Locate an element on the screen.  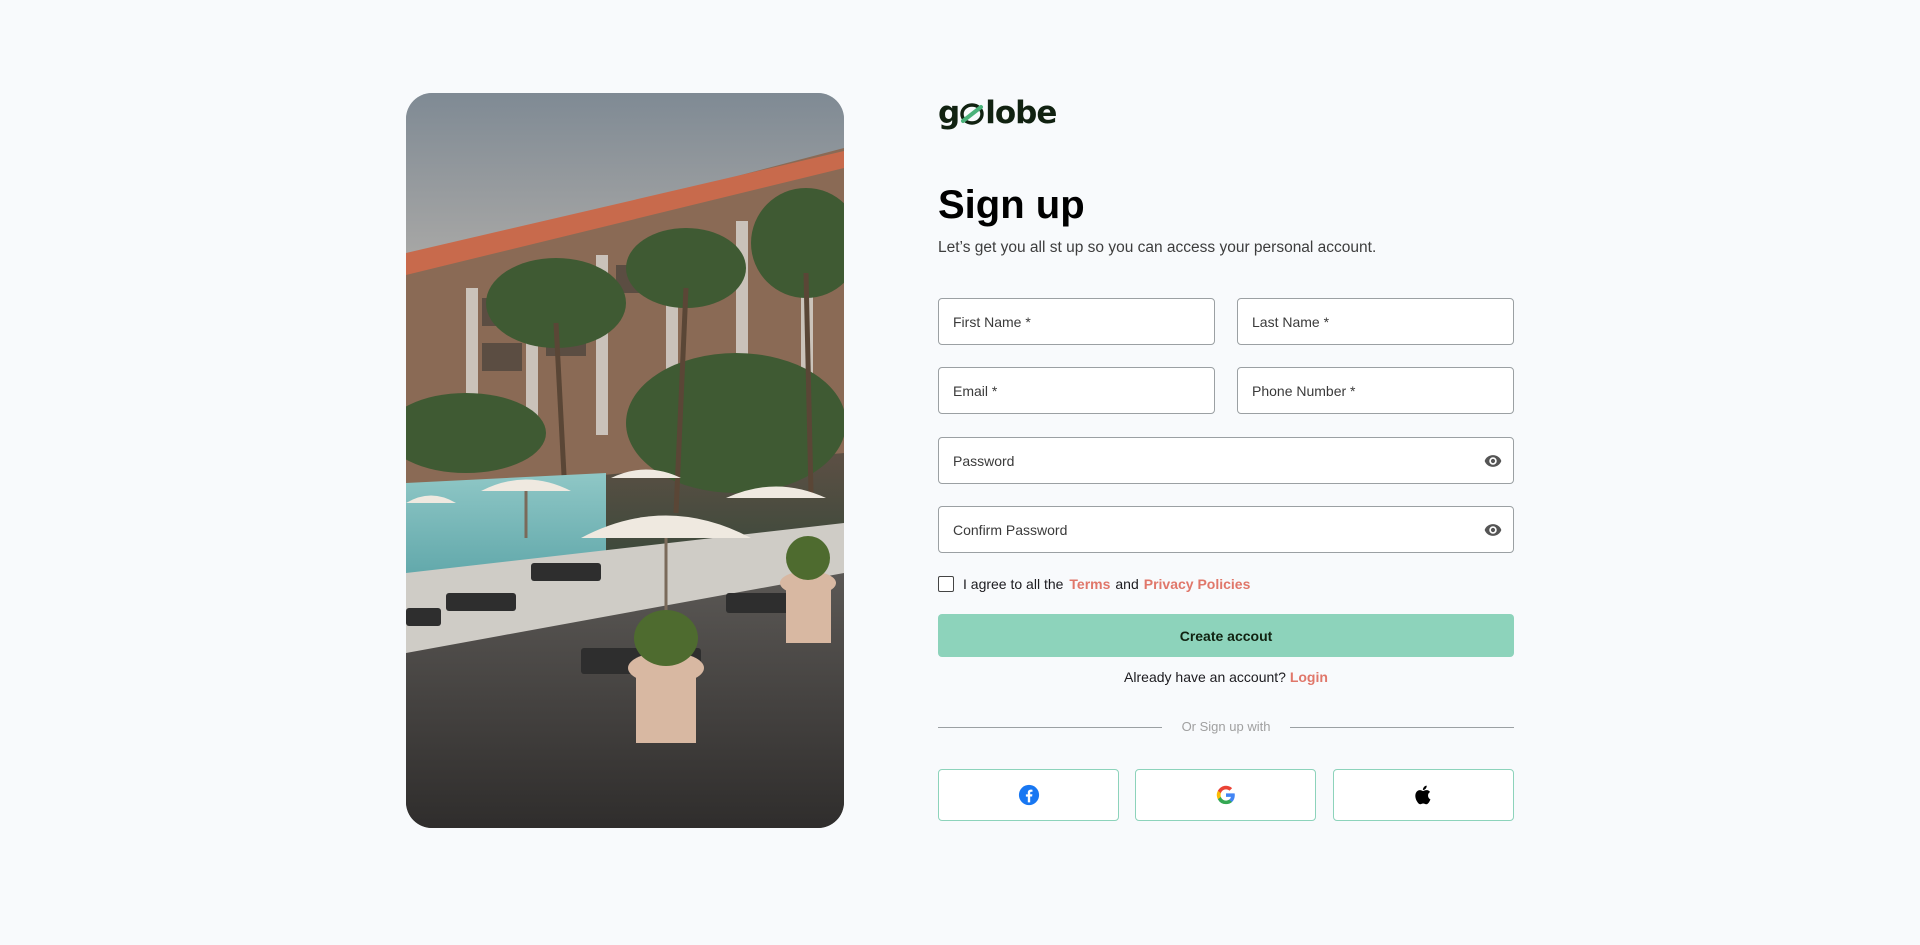
logo-text-left: g is located at coordinates (949, 113).